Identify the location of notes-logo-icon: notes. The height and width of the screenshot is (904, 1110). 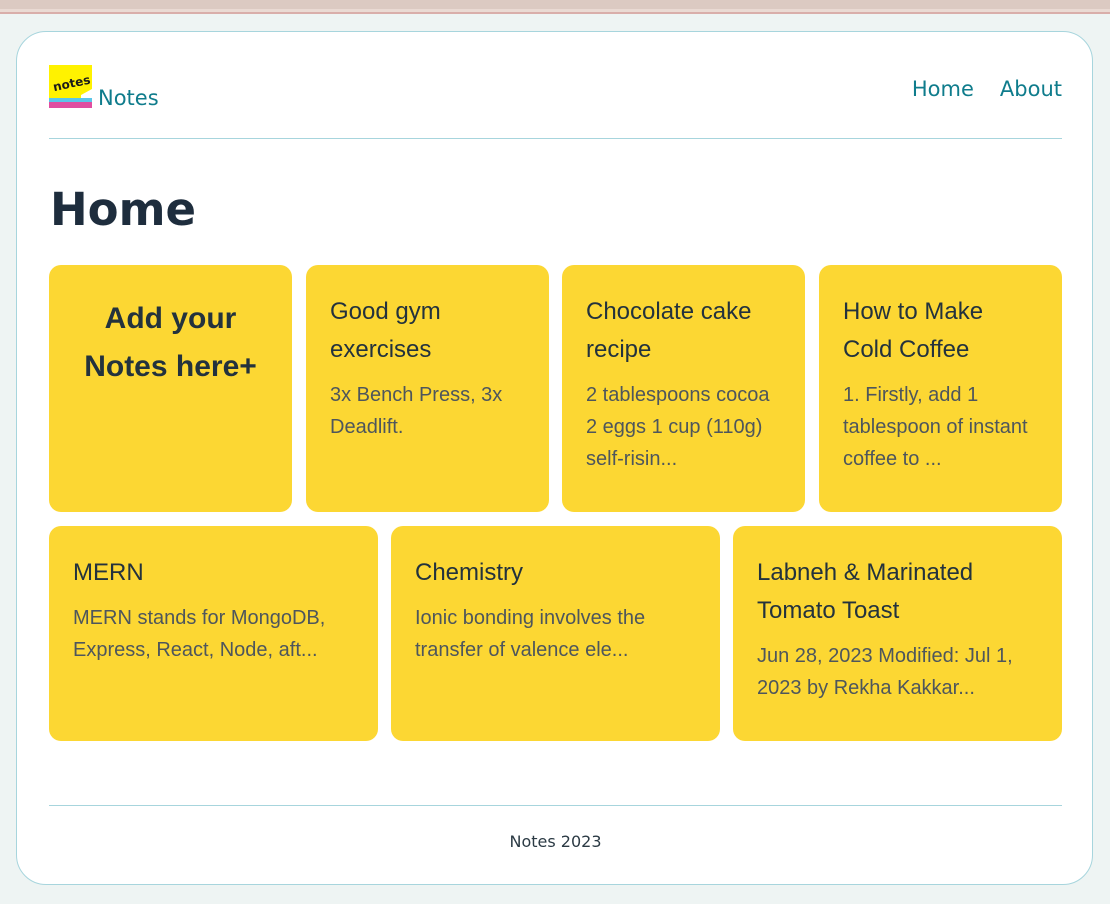
(70, 86).